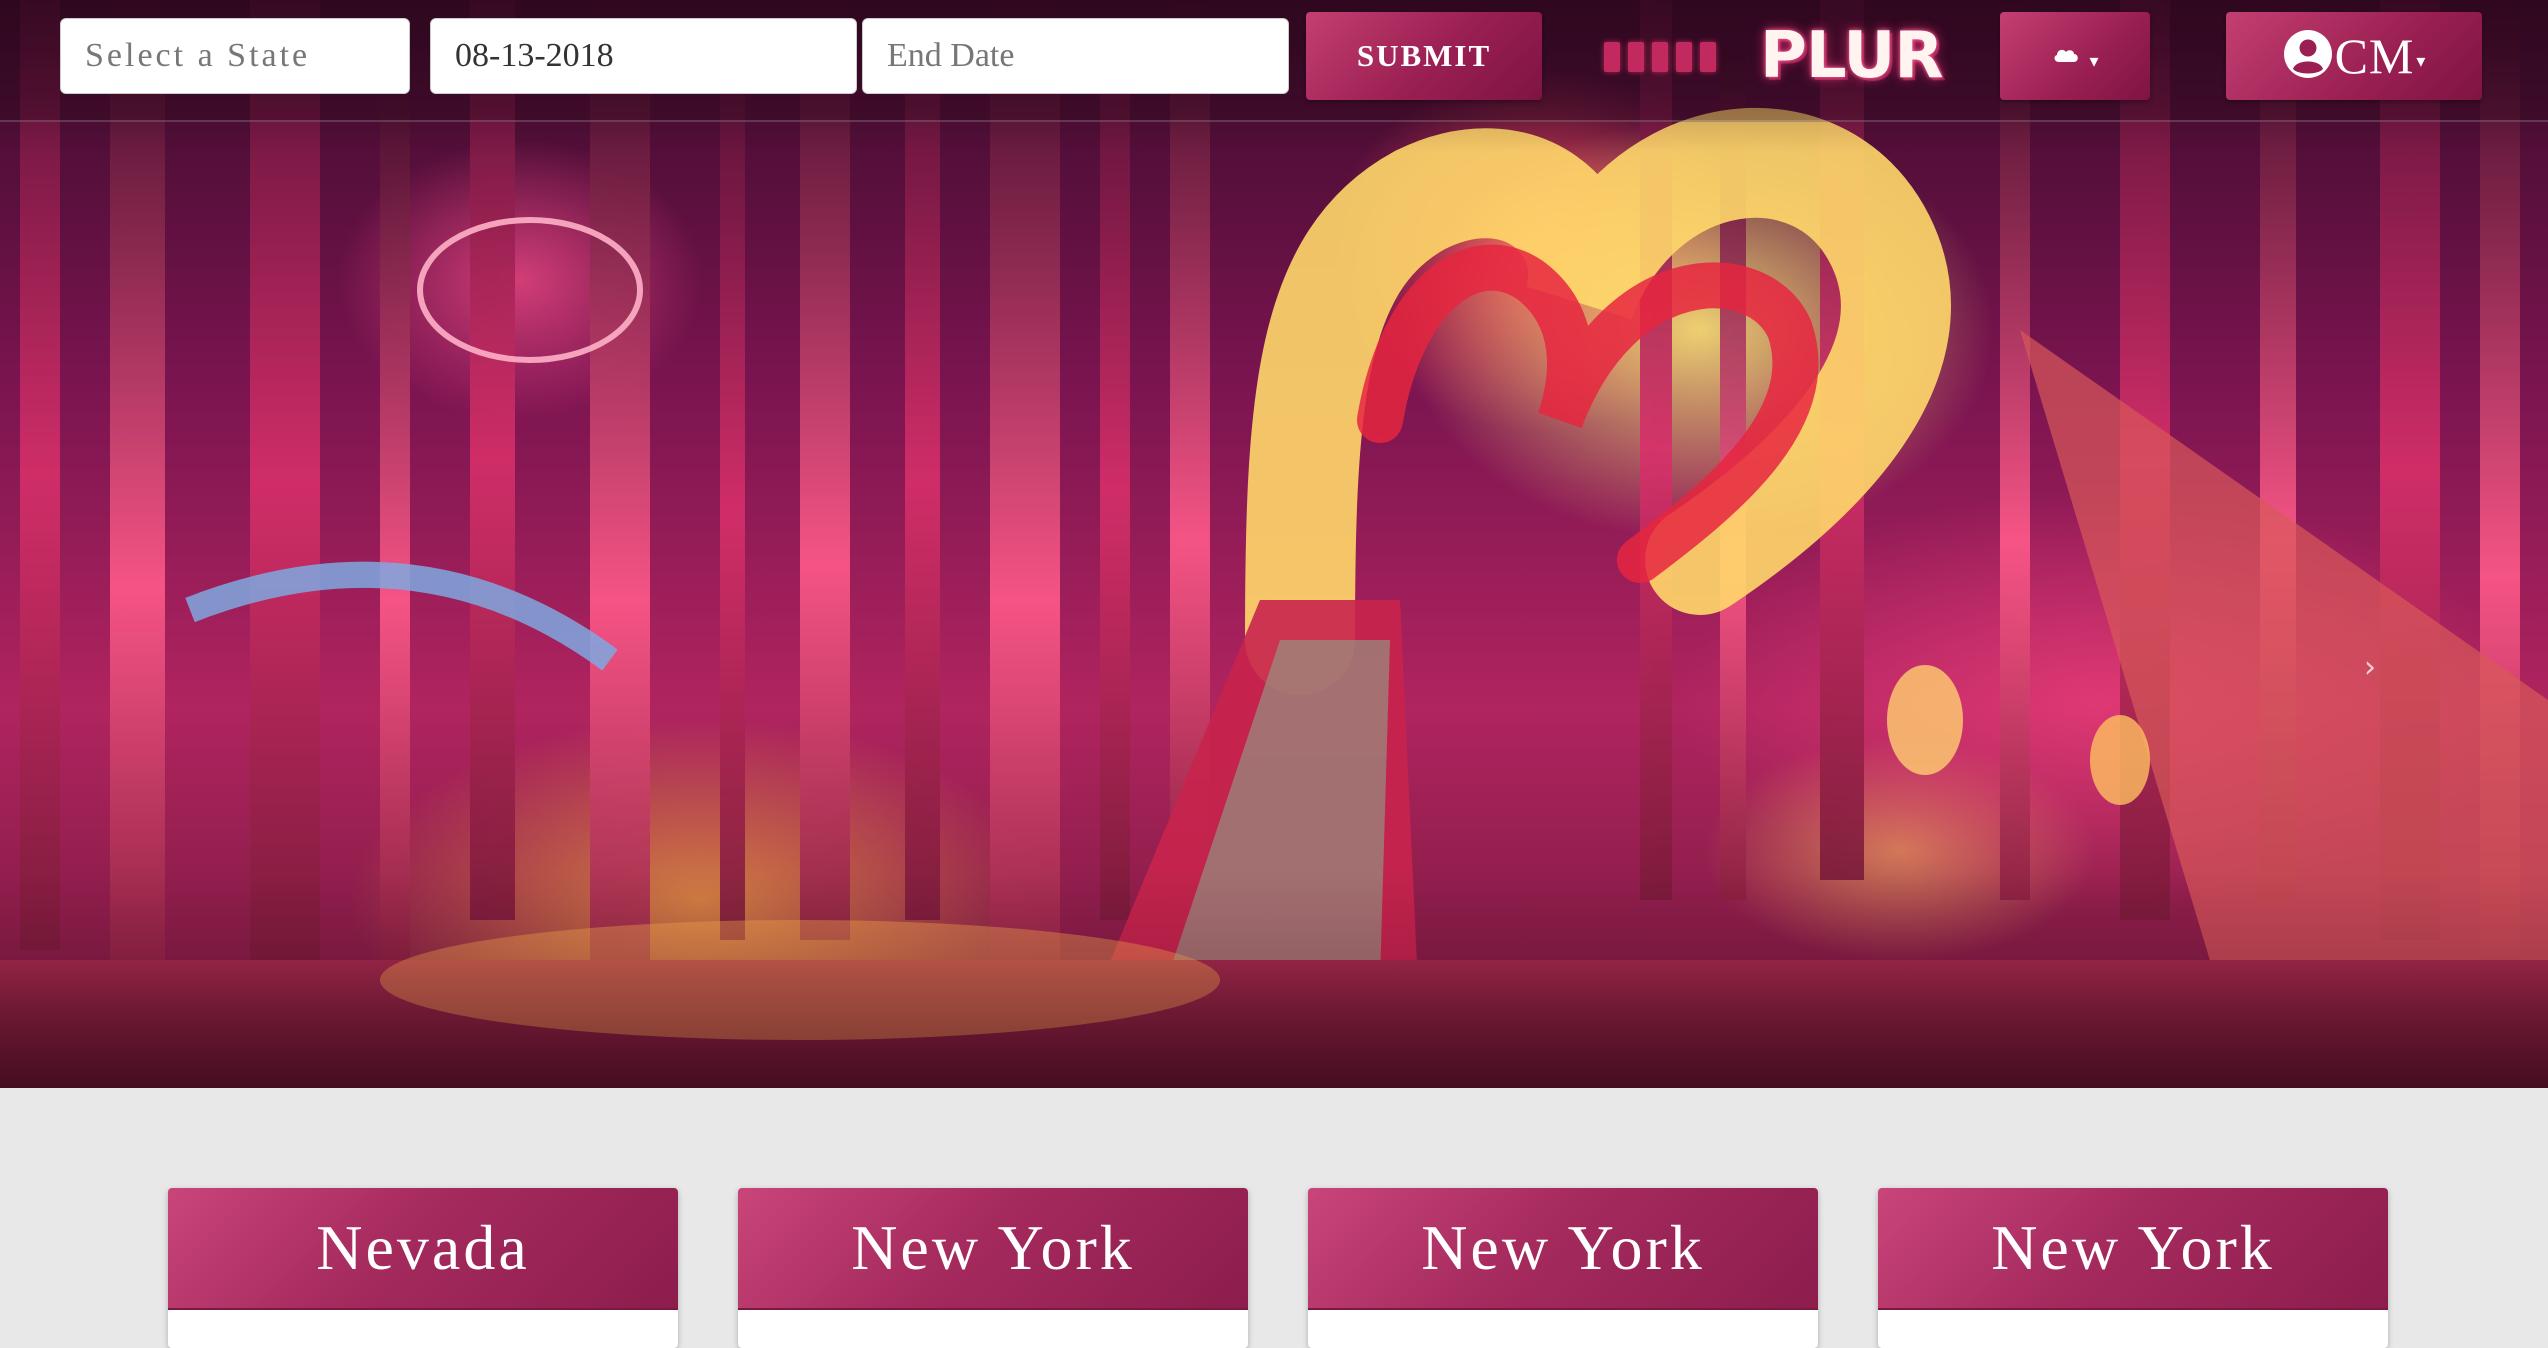 The width and height of the screenshot is (2548, 1348). What do you see at coordinates (2308, 56) in the screenshot?
I see `user-circle-icon` at bounding box center [2308, 56].